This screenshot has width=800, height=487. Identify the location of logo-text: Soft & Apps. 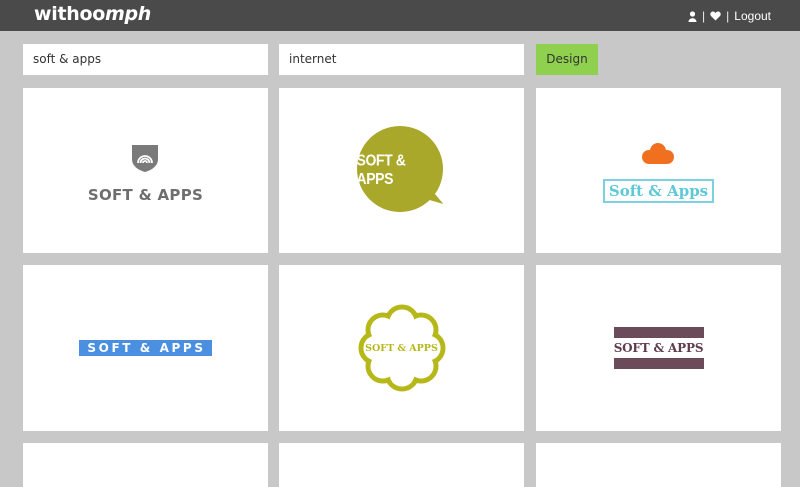
(658, 191).